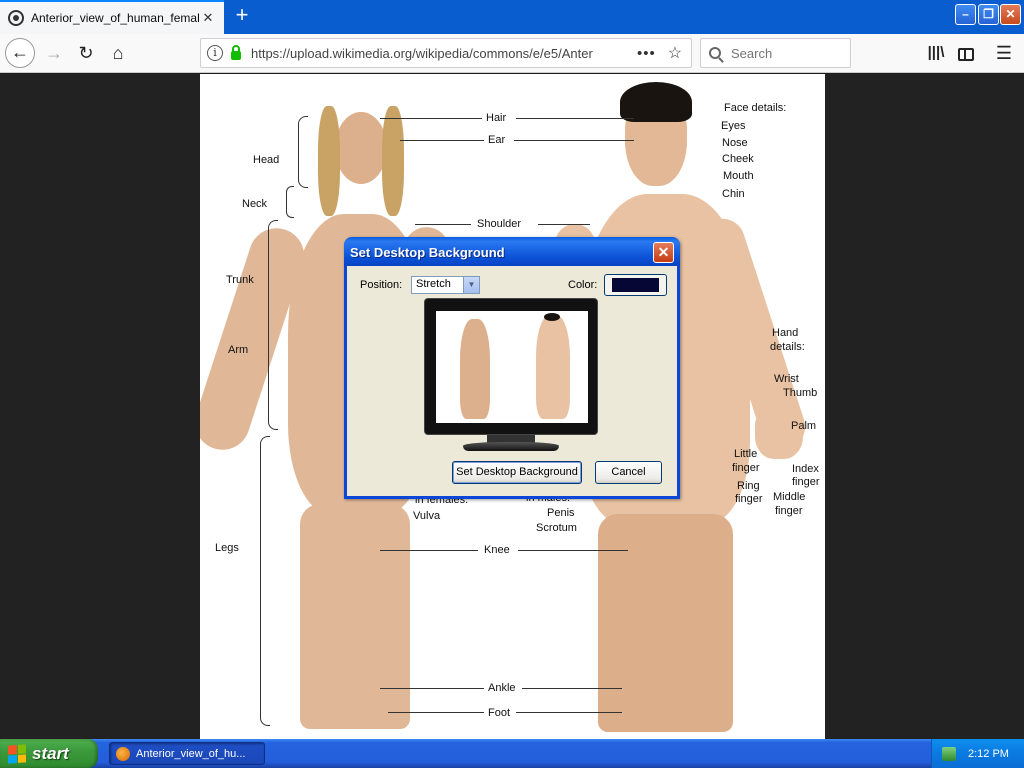  I want to click on label-hand-details-1: Hand, so click(785, 333).